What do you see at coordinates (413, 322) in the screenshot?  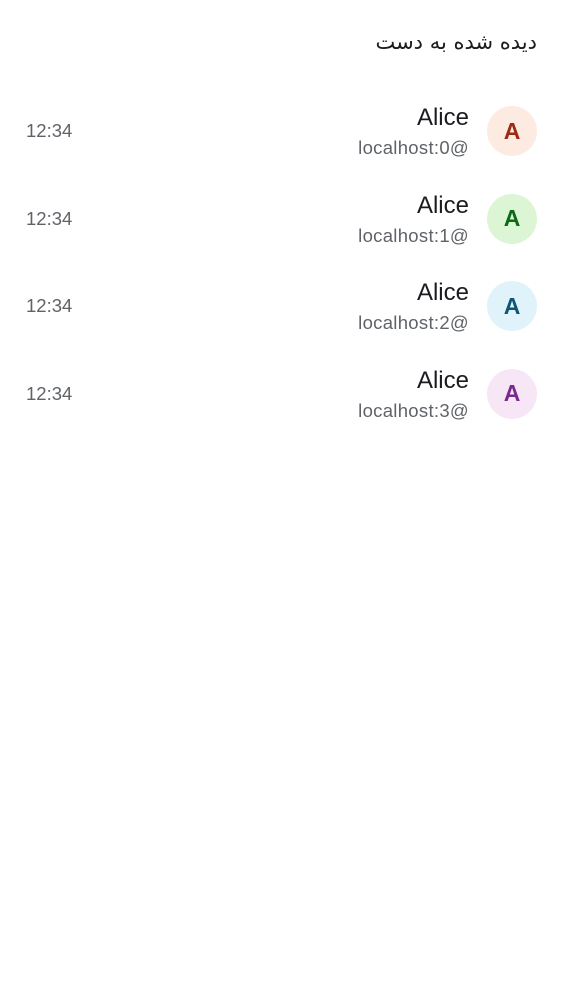 I see `user-address: localhost:2@` at bounding box center [413, 322].